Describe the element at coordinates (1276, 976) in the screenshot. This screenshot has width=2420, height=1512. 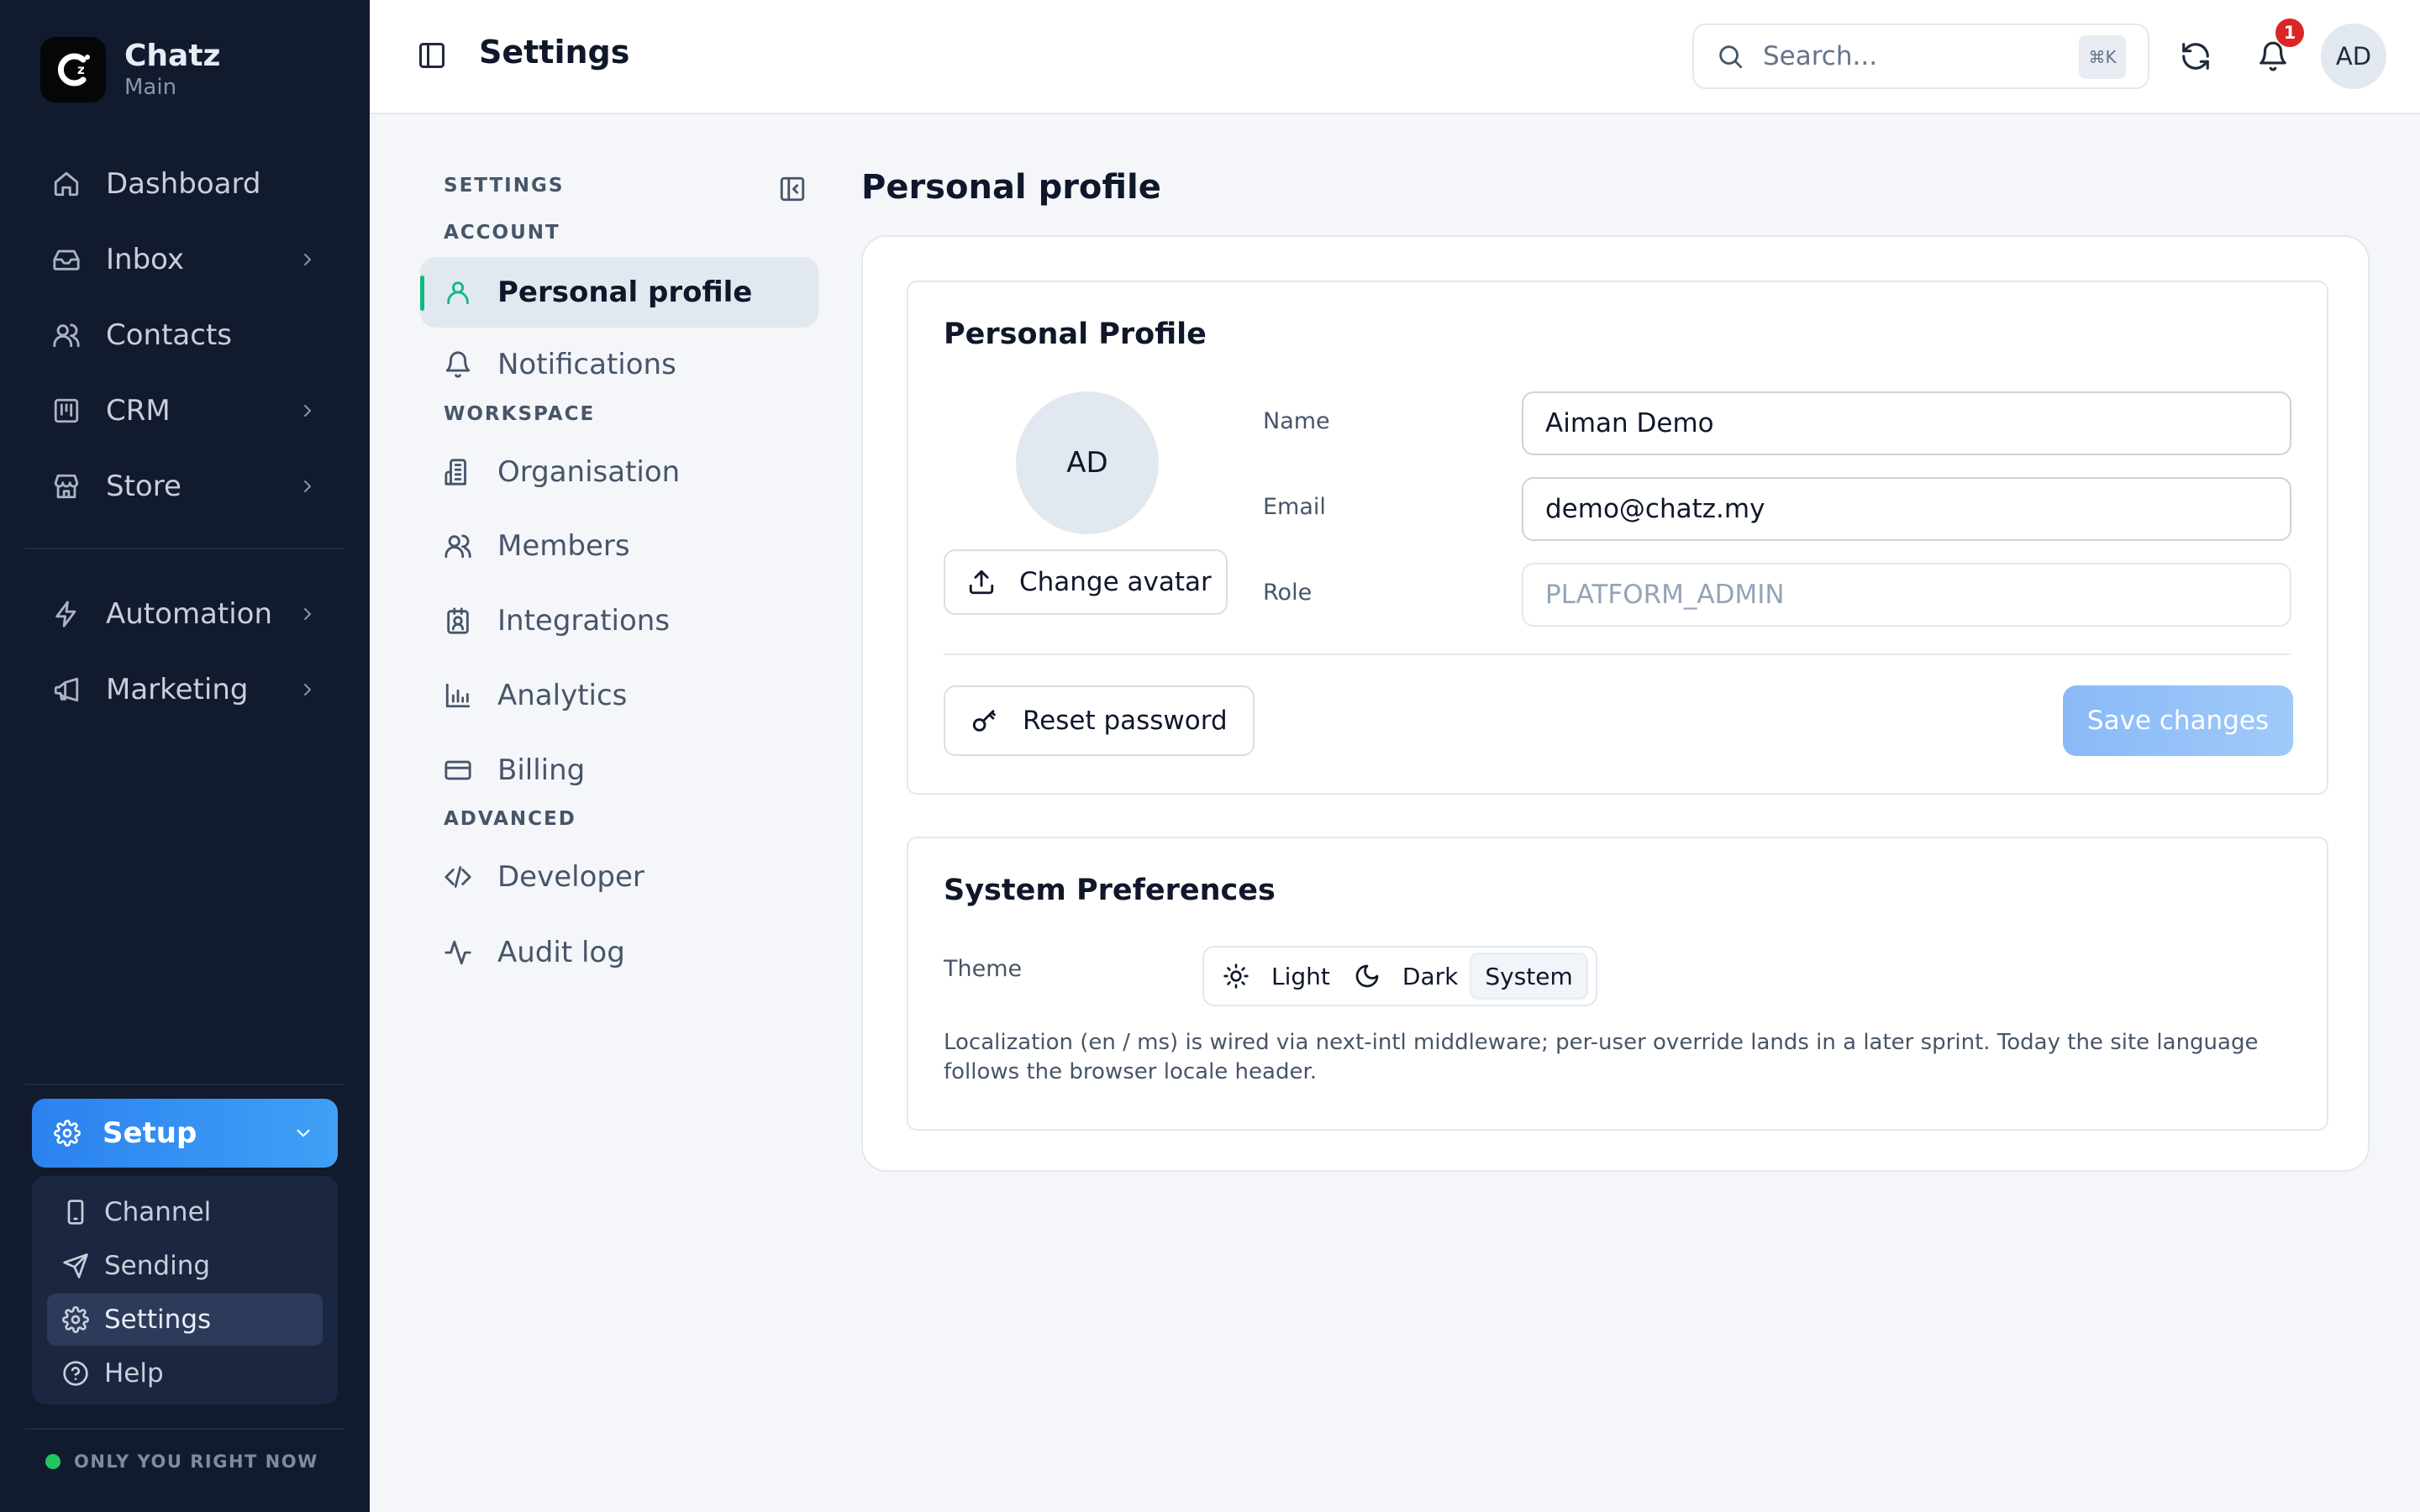
I see `theme-option-light: Light` at that location.